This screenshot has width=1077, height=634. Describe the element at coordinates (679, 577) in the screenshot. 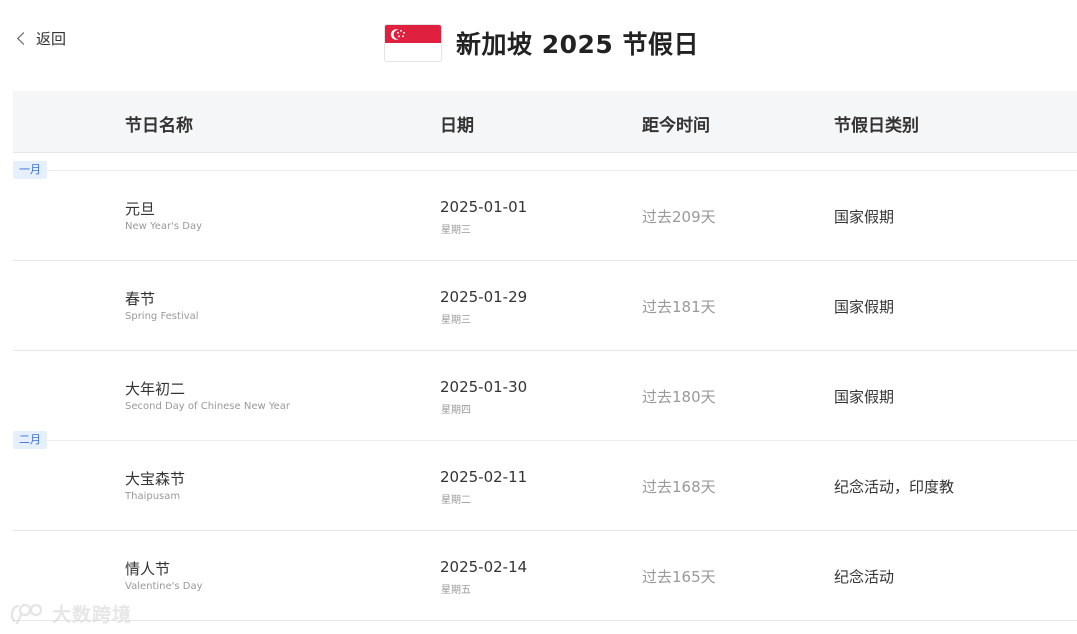

I see `time-since: 过去165天` at that location.